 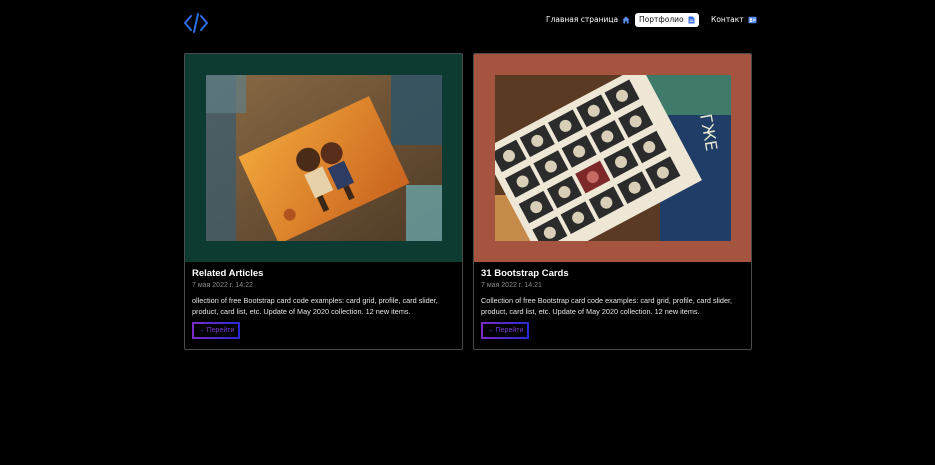 I want to click on code-brackets-icon, so click(x=196, y=23).